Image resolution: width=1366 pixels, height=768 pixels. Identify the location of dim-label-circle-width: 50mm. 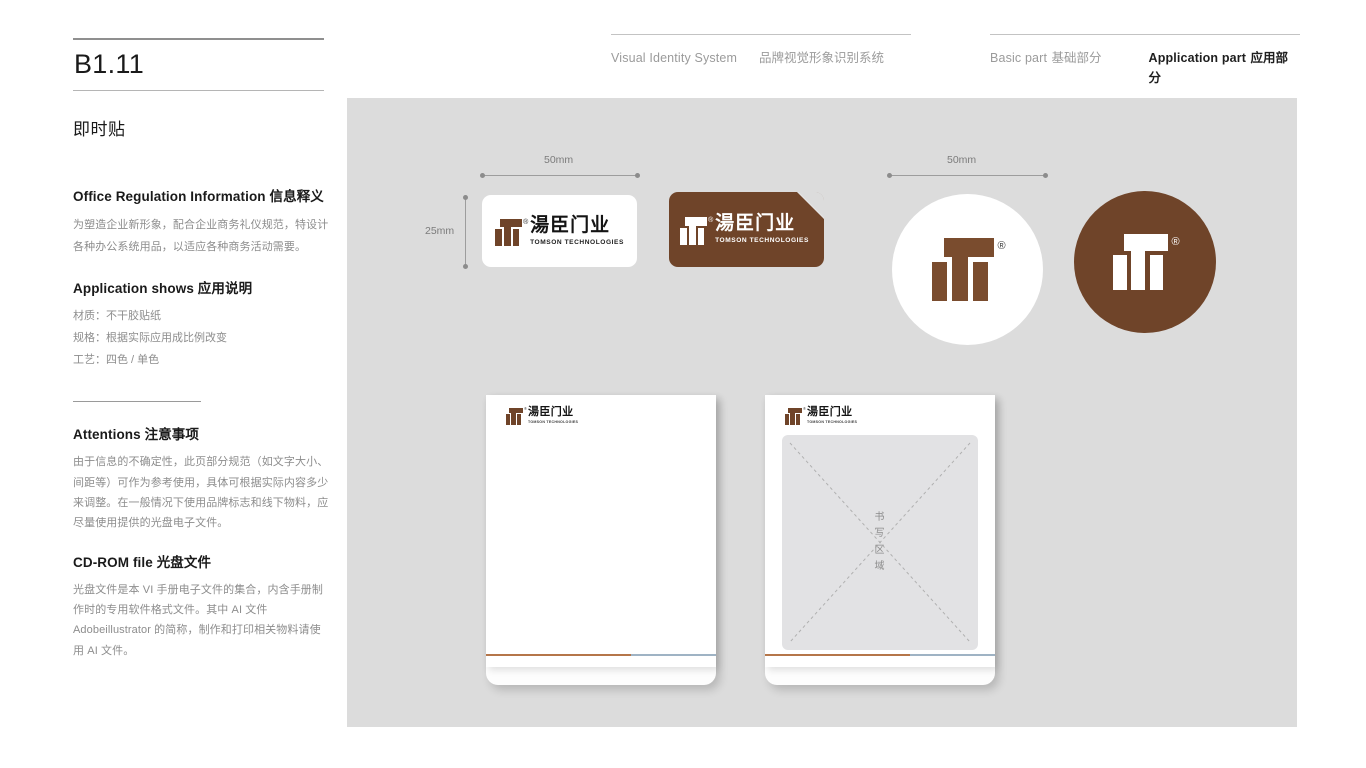
(962, 160).